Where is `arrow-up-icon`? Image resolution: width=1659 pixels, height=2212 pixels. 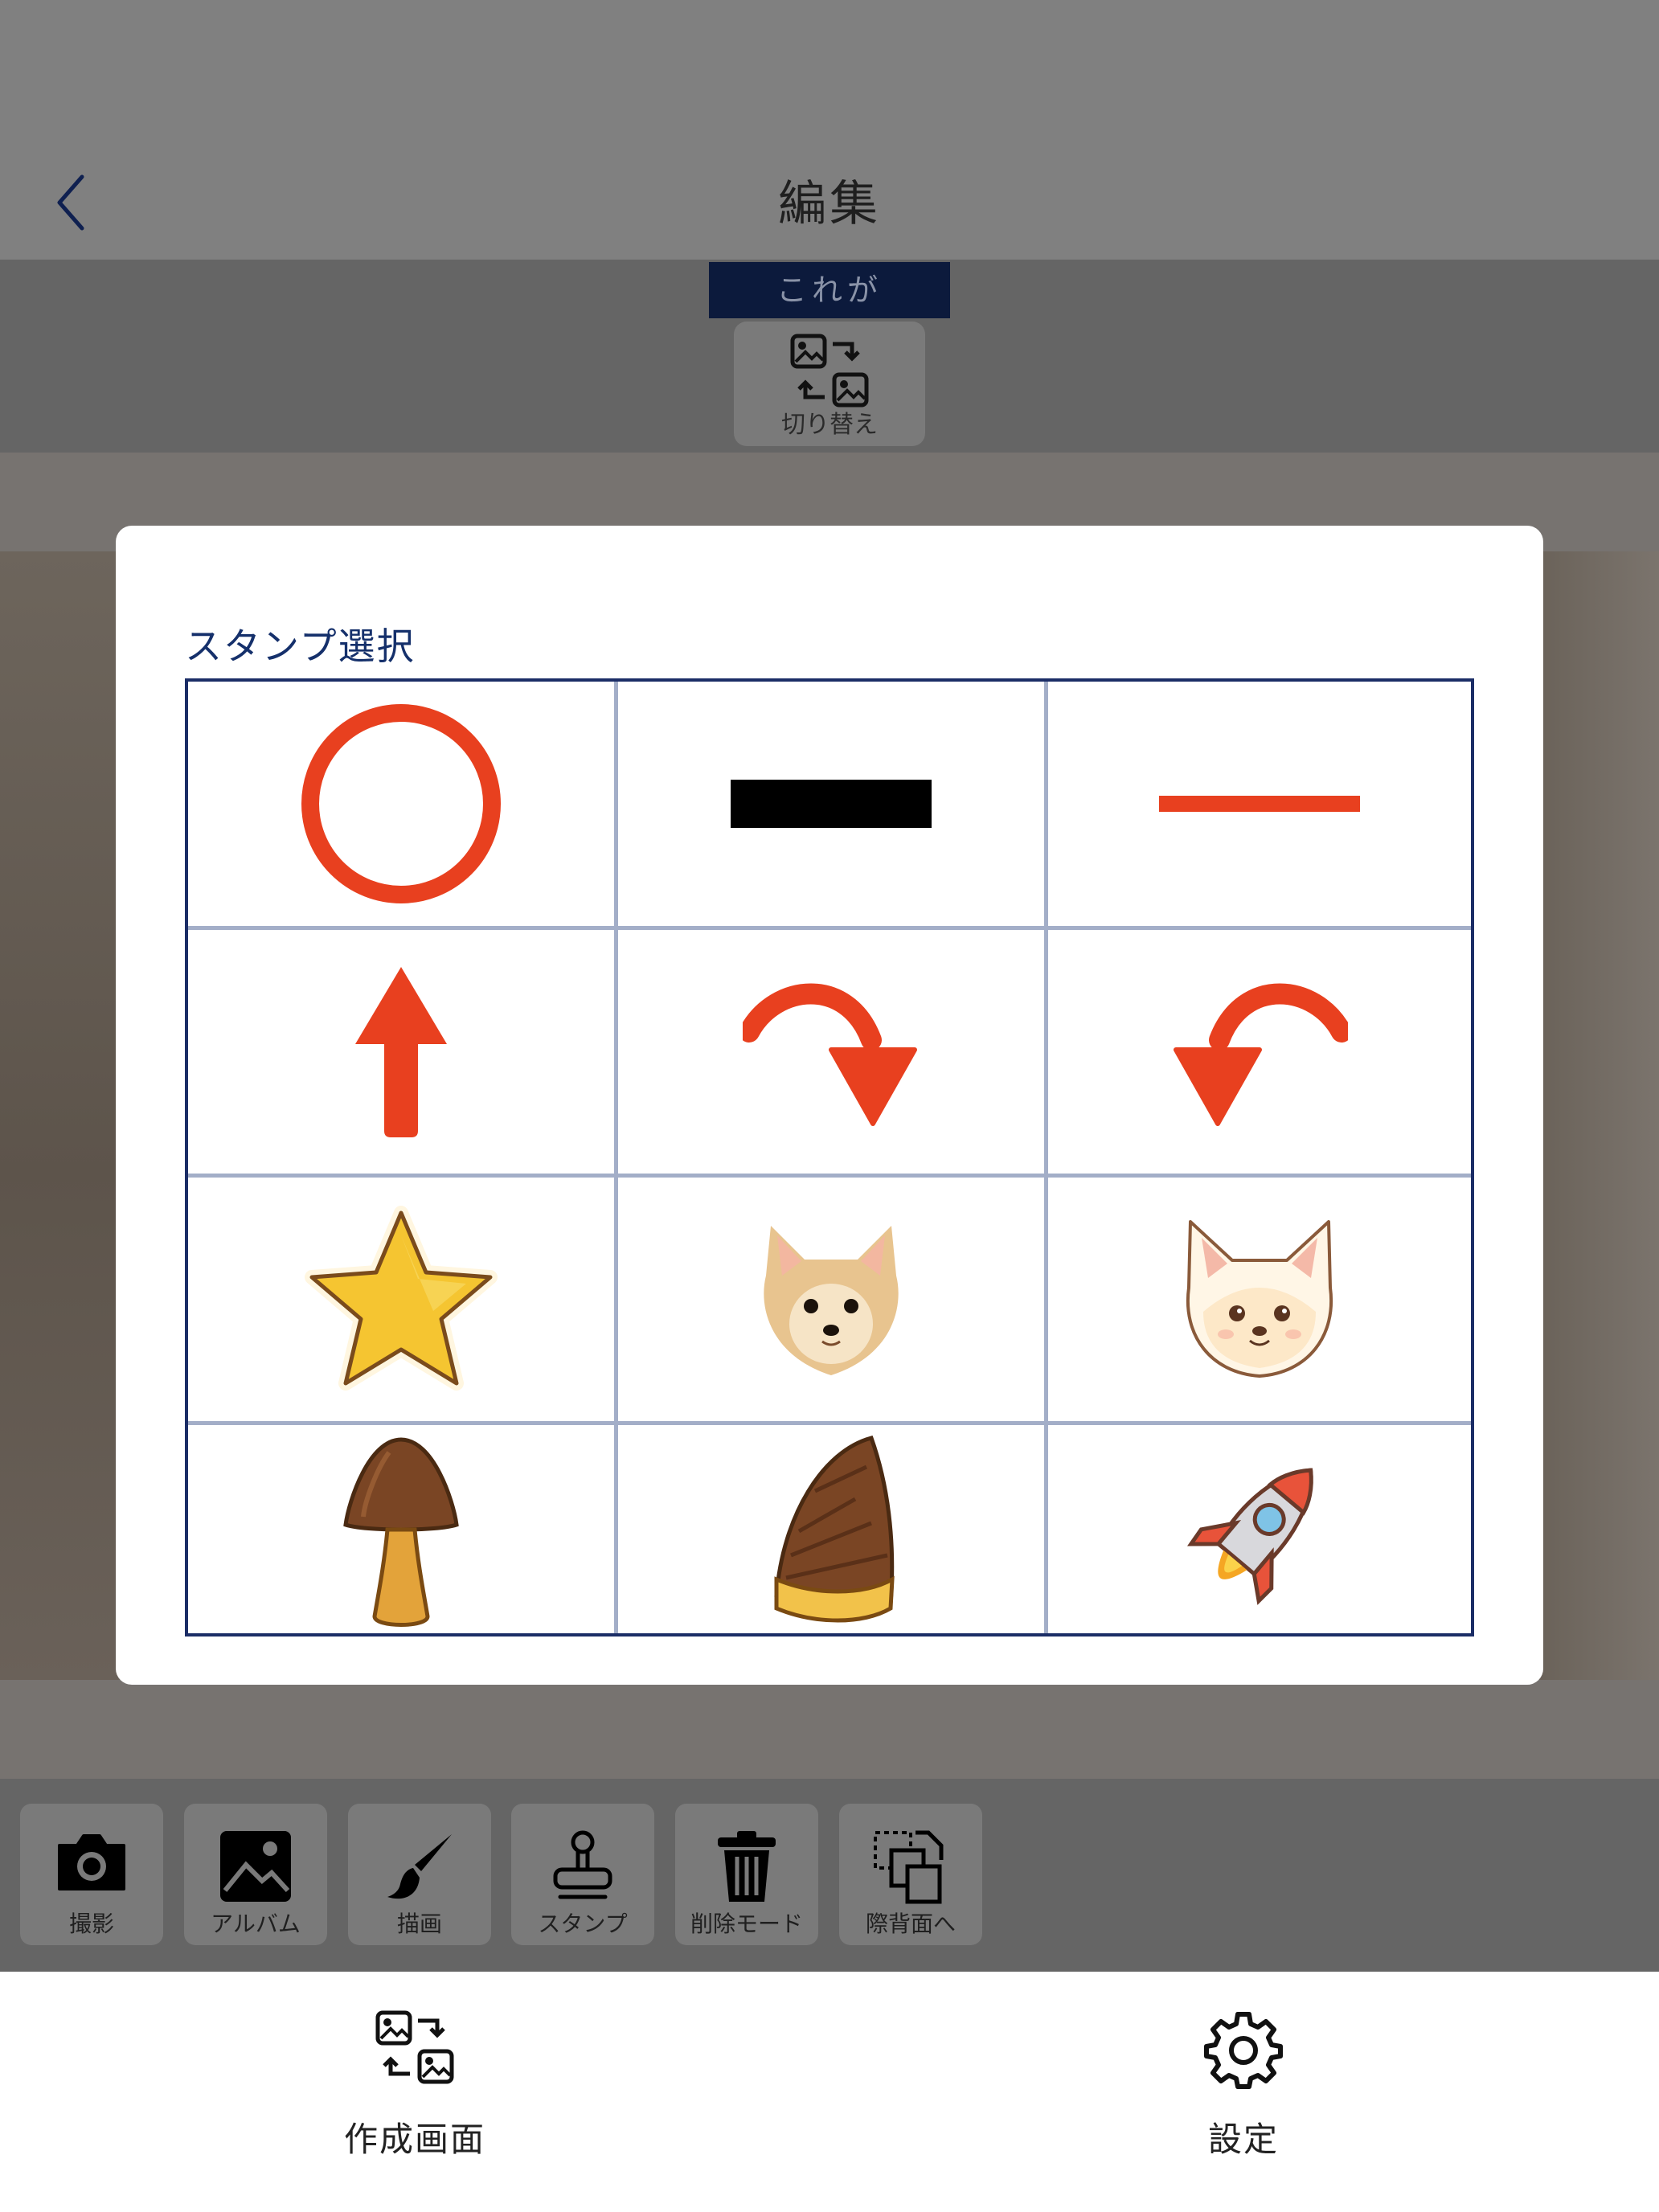
arrow-up-icon is located at coordinates (401, 1051).